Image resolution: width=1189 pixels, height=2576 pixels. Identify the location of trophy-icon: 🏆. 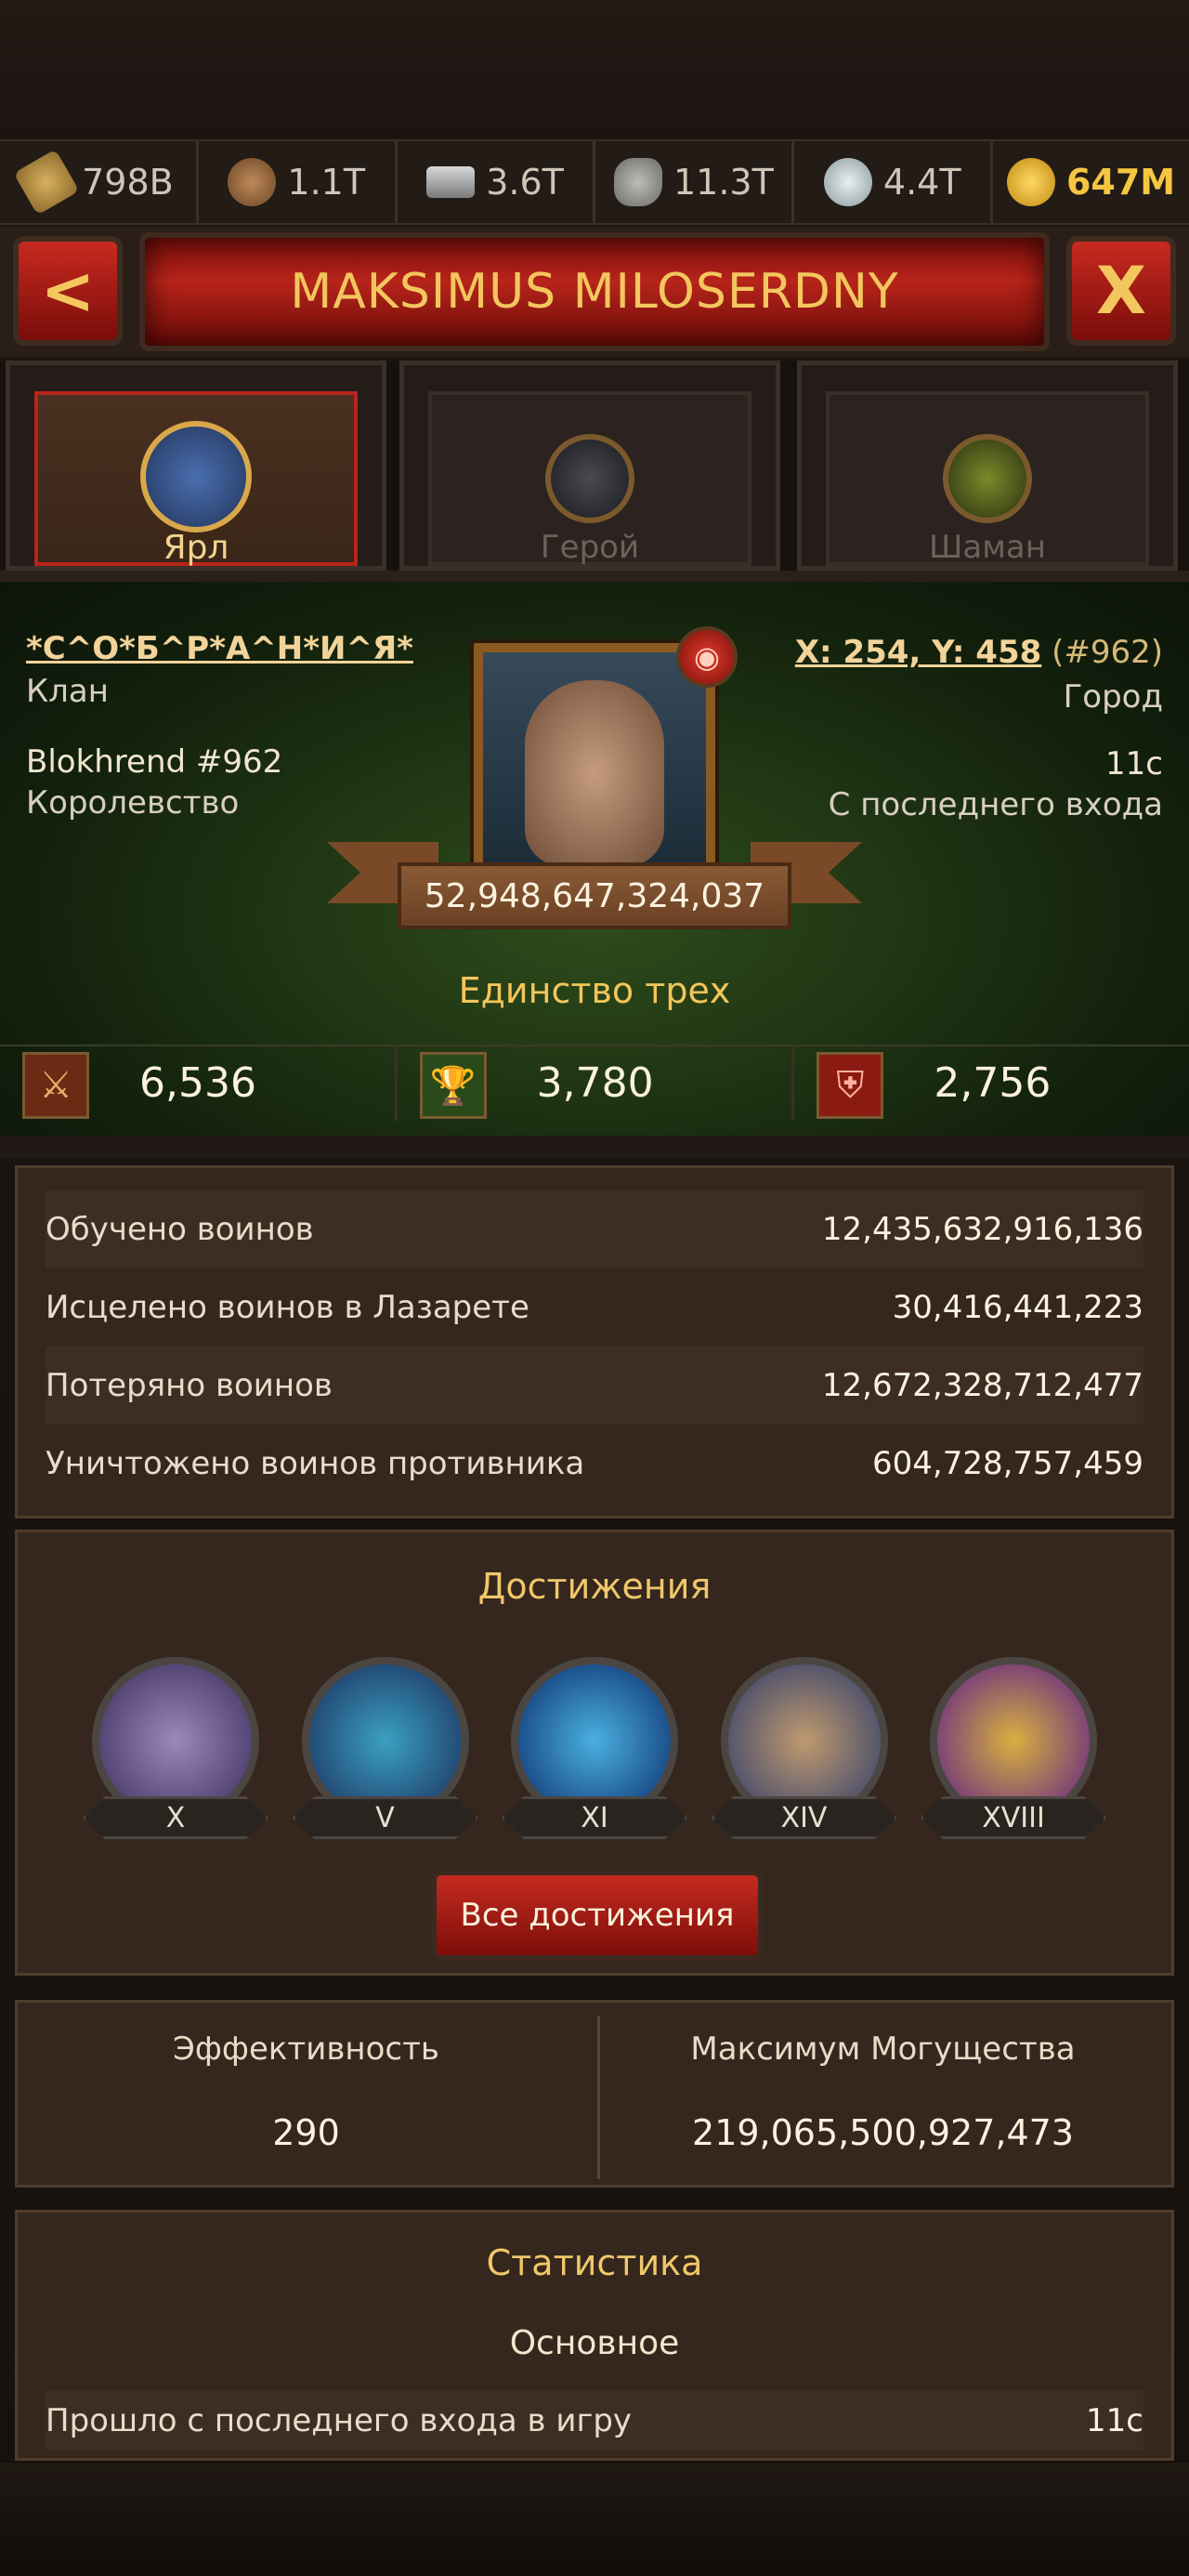
(453, 1085).